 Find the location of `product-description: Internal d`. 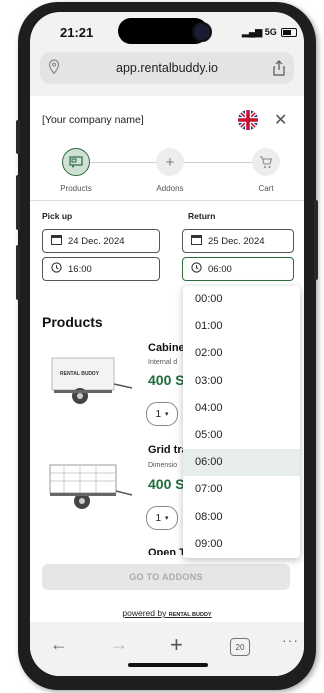

product-description: Internal d is located at coordinates (163, 362).